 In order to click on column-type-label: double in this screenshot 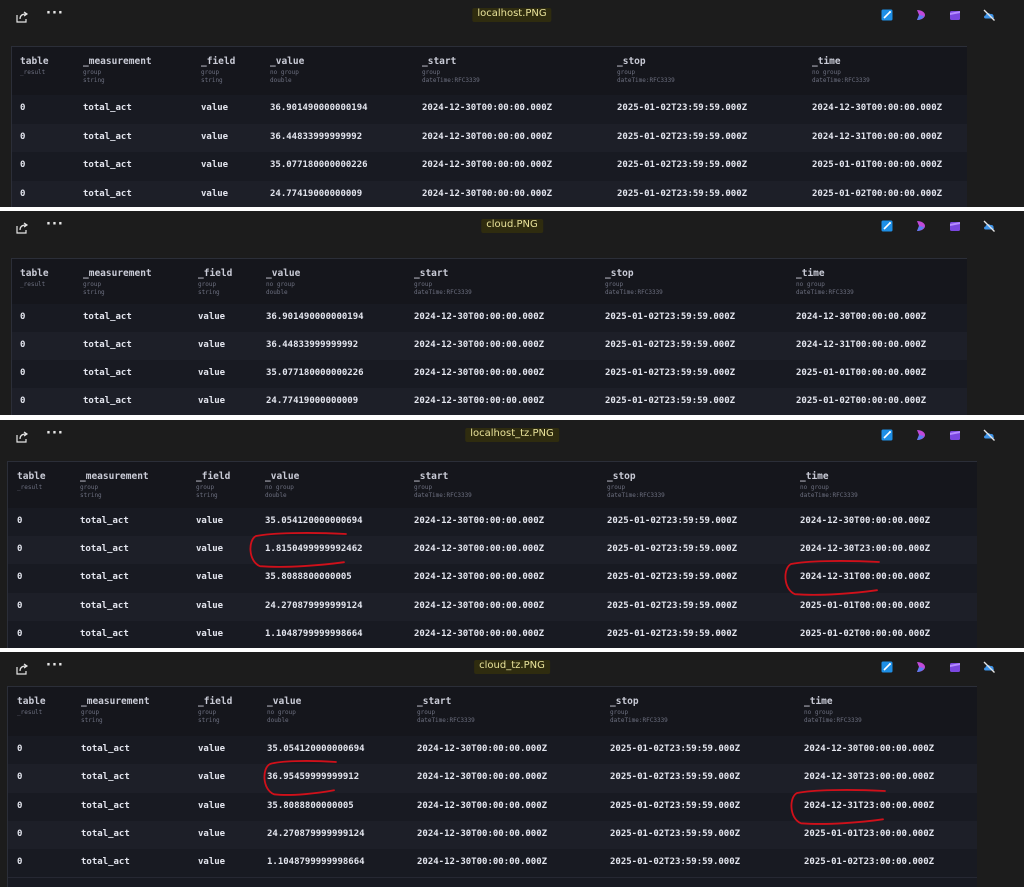, I will do `click(281, 80)`.